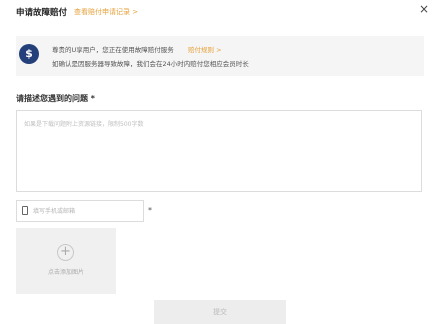 The width and height of the screenshot is (440, 324). What do you see at coordinates (65, 252) in the screenshot?
I see `plus-icon: +` at bounding box center [65, 252].